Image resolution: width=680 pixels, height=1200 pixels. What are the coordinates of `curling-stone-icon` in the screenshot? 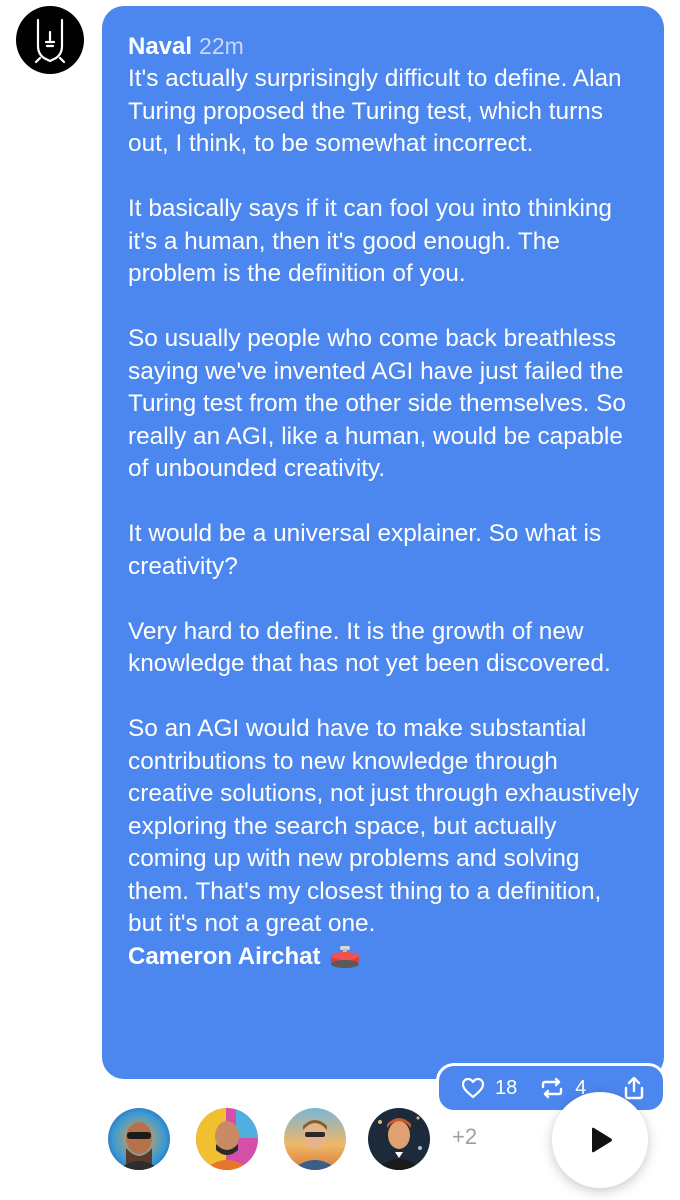 It's located at (344, 956).